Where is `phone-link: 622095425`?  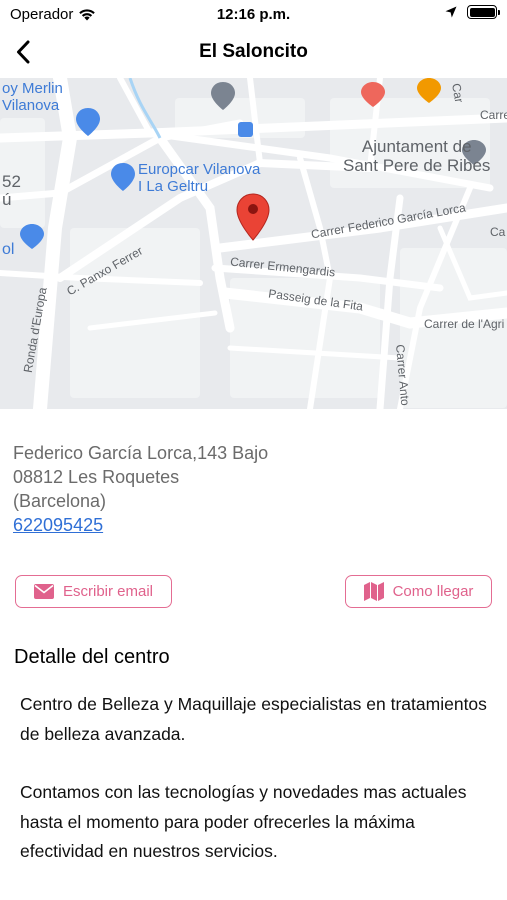 phone-link: 622095425 is located at coordinates (58, 525).